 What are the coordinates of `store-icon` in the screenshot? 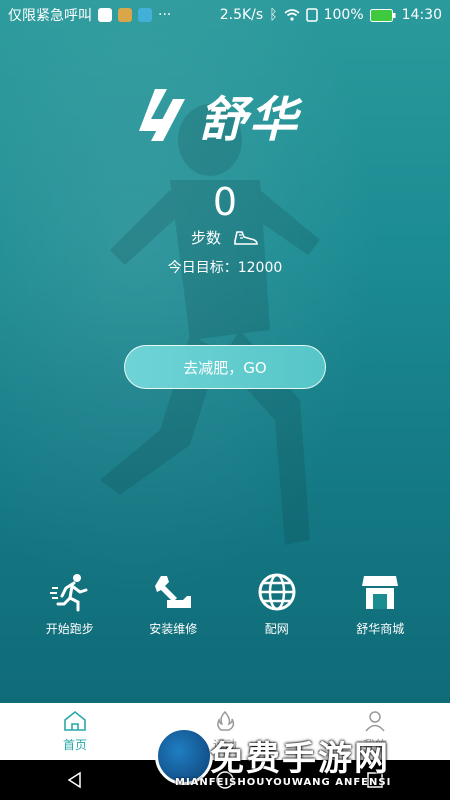 It's located at (380, 592).